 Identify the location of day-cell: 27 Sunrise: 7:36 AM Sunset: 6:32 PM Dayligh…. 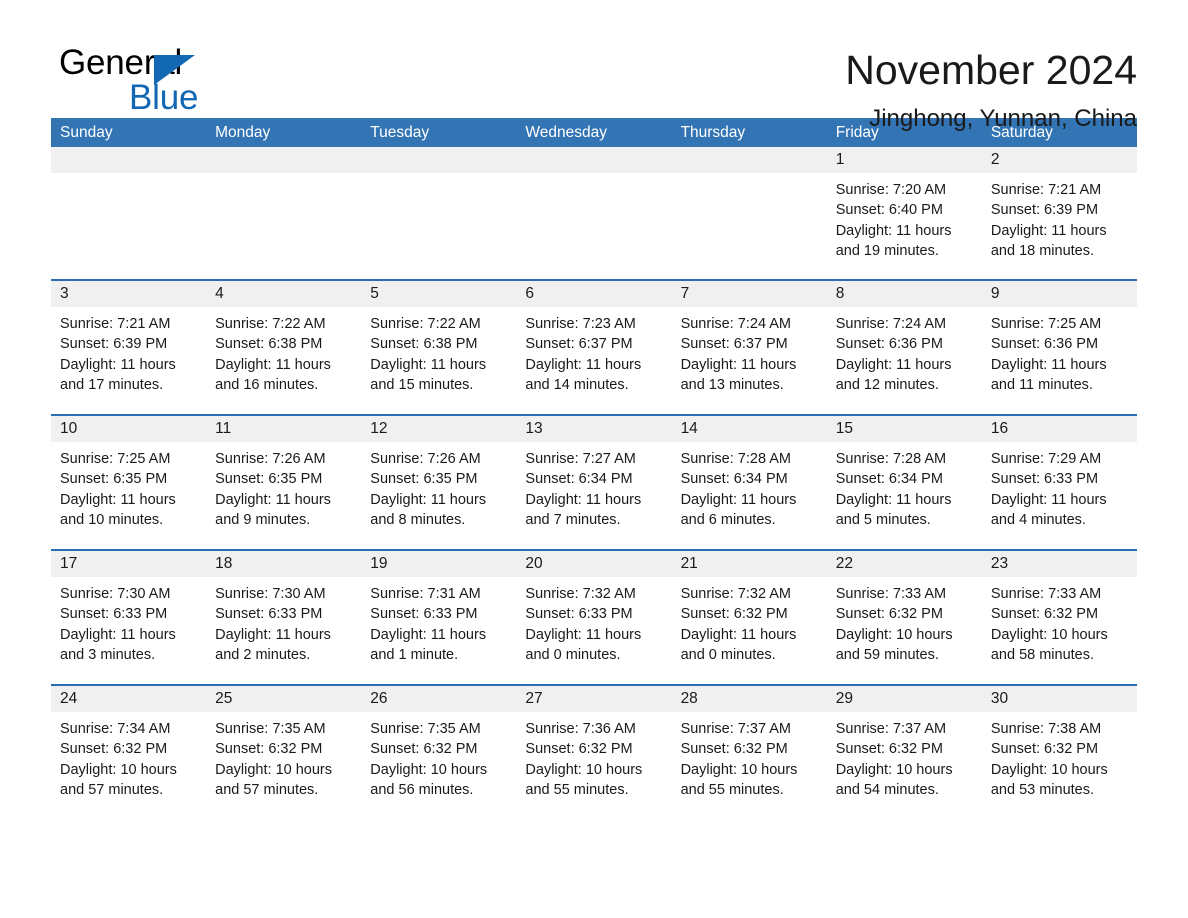
(594, 752).